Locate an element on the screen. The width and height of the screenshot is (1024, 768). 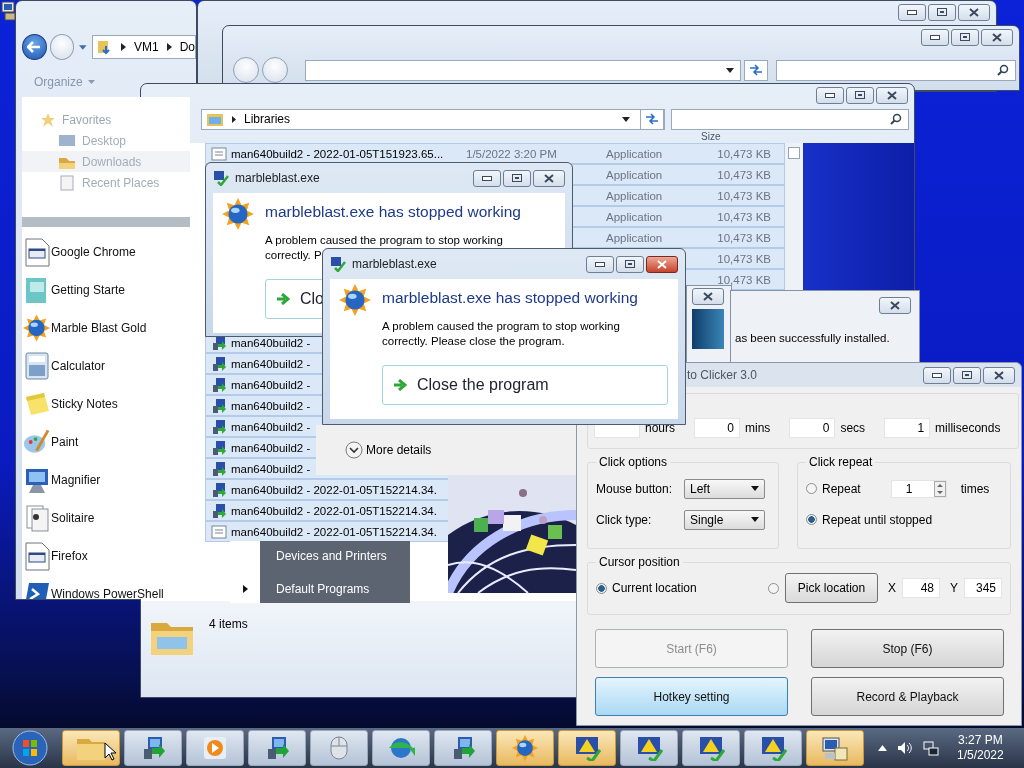
field-label: Click type: is located at coordinates (624, 519).